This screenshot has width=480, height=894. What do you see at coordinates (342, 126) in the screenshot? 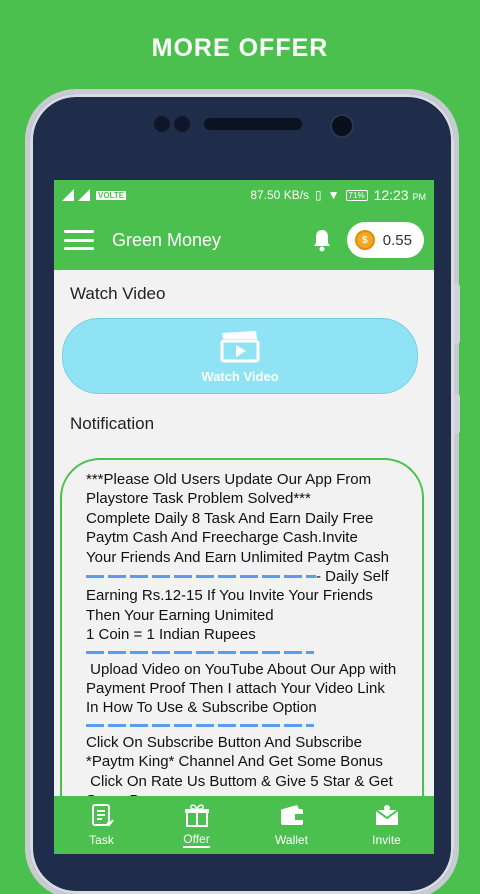
I see `front-camera-icon` at bounding box center [342, 126].